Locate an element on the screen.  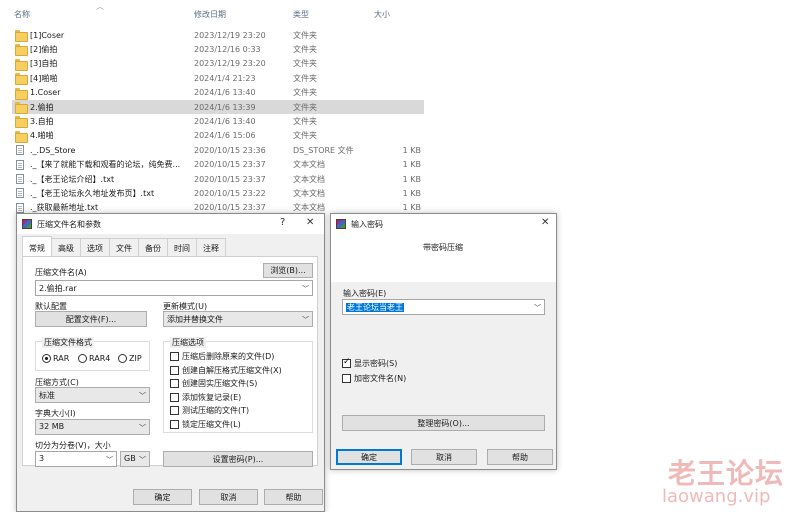
file-date: 2024/1/6 15:06 is located at coordinates (225, 136).